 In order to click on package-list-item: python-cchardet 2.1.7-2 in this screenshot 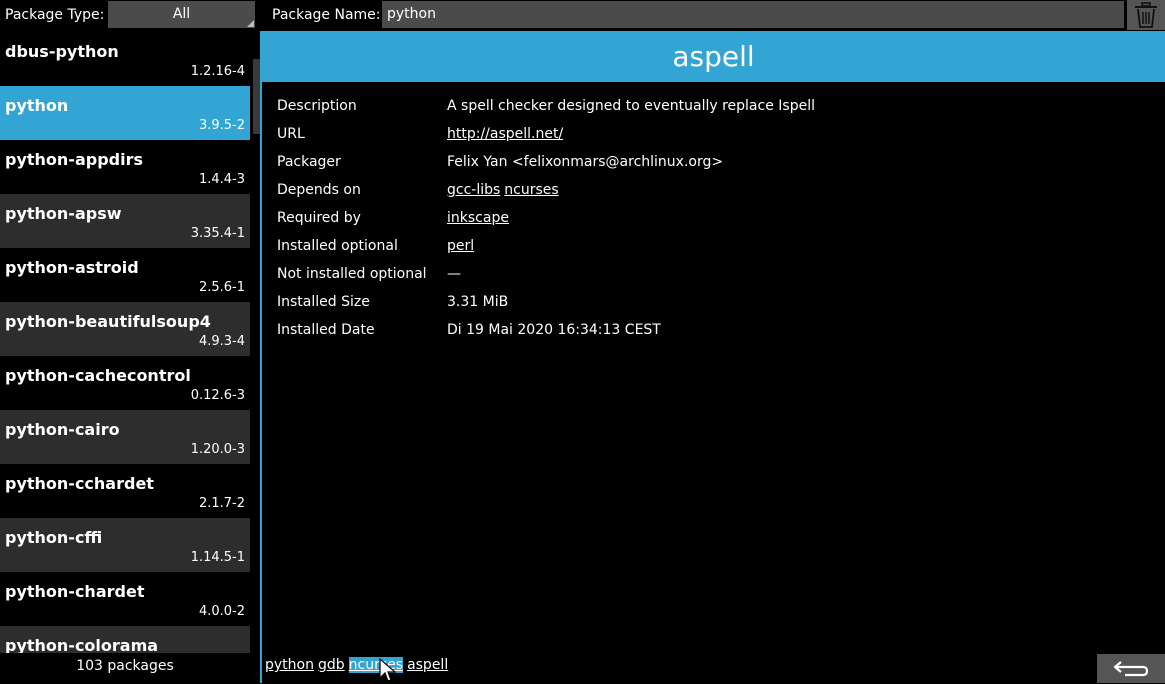, I will do `click(125, 491)`.